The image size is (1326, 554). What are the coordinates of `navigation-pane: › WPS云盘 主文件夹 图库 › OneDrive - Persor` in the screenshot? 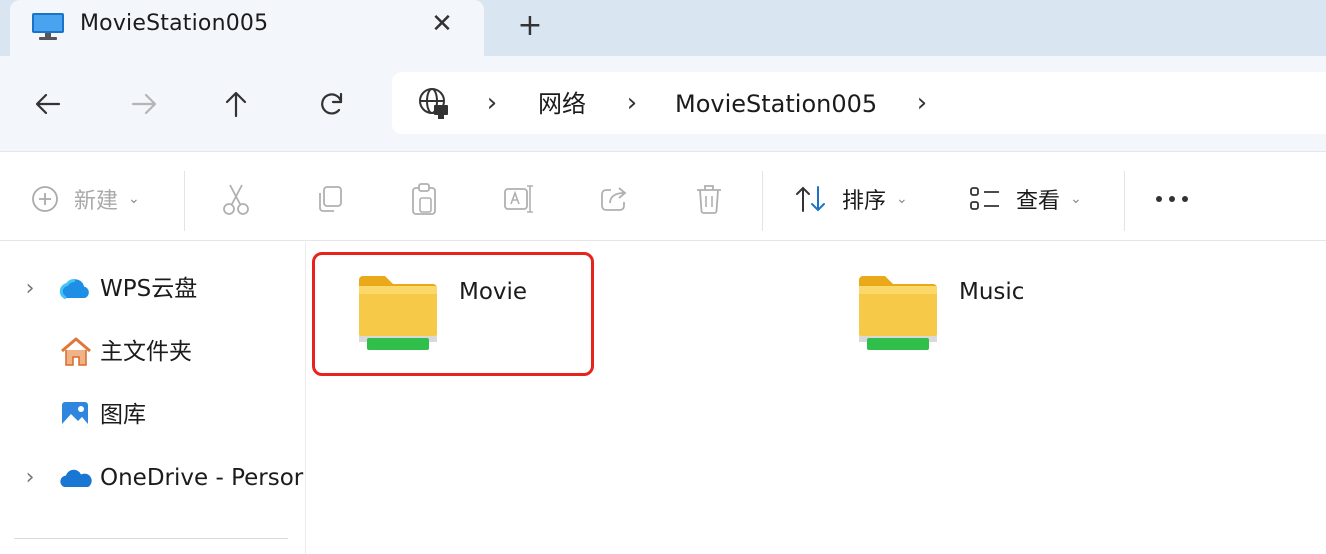 It's located at (153, 398).